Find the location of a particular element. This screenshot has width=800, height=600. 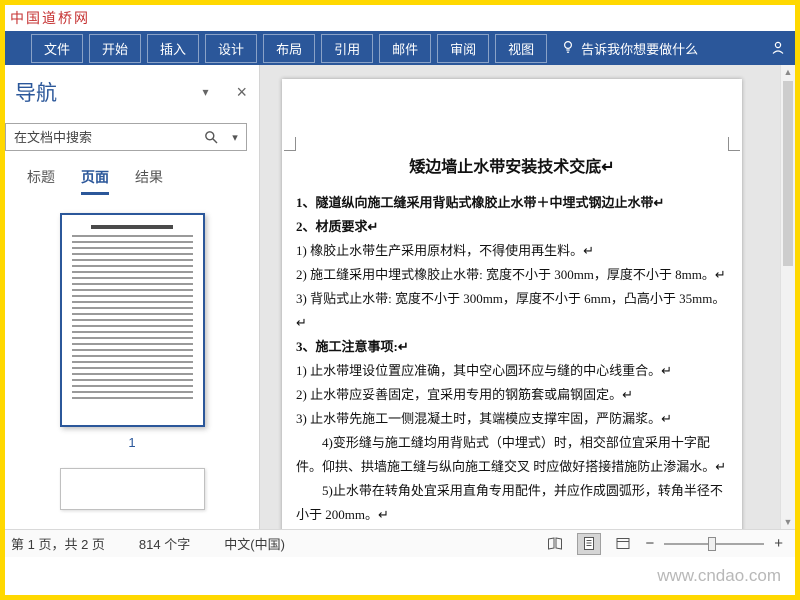

nav-tabs: 标题 页面 结果 is located at coordinates (132, 173).